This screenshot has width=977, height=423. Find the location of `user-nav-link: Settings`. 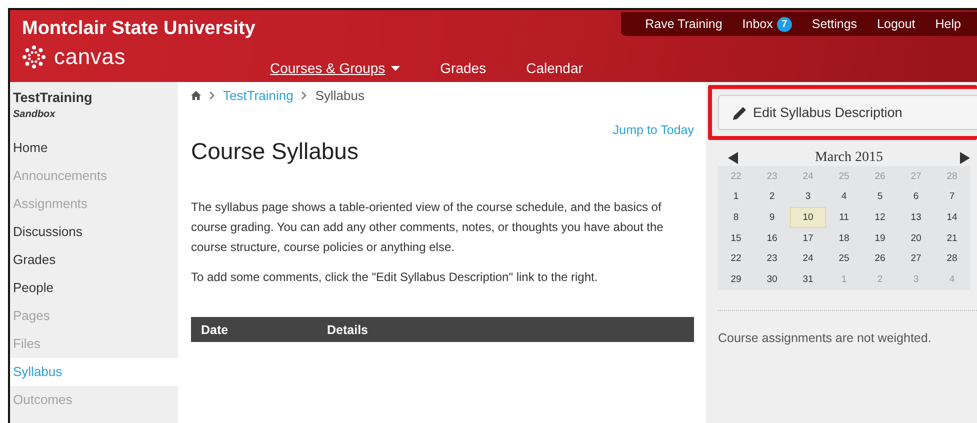

user-nav-link: Settings is located at coordinates (835, 24).